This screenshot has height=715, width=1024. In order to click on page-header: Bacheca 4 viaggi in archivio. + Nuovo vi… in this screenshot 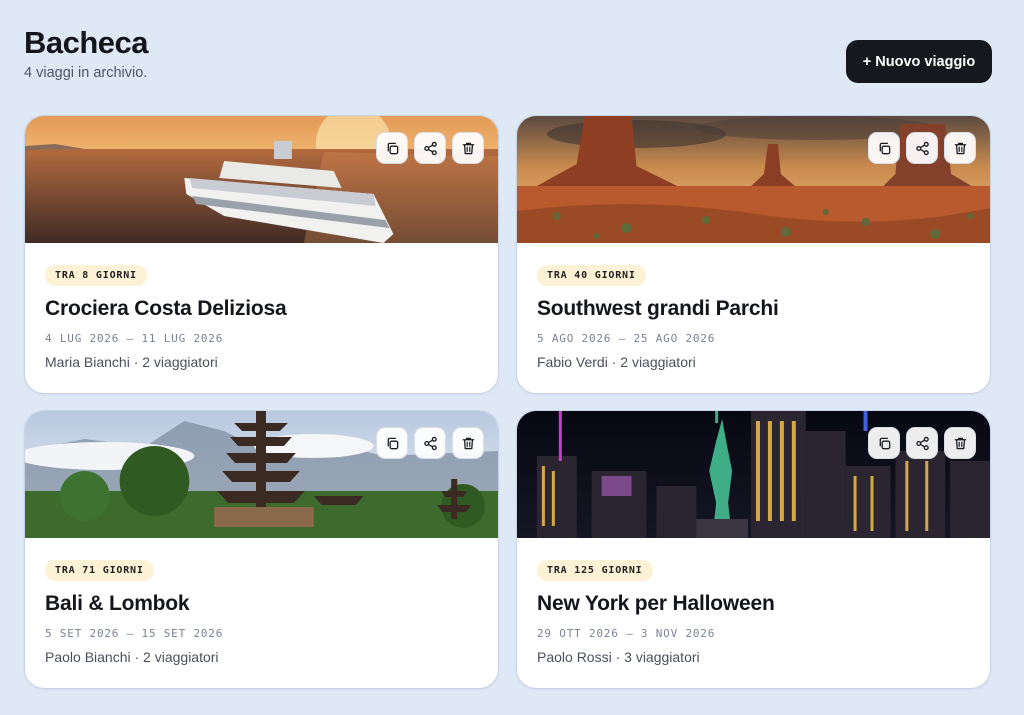, I will do `click(508, 59)`.